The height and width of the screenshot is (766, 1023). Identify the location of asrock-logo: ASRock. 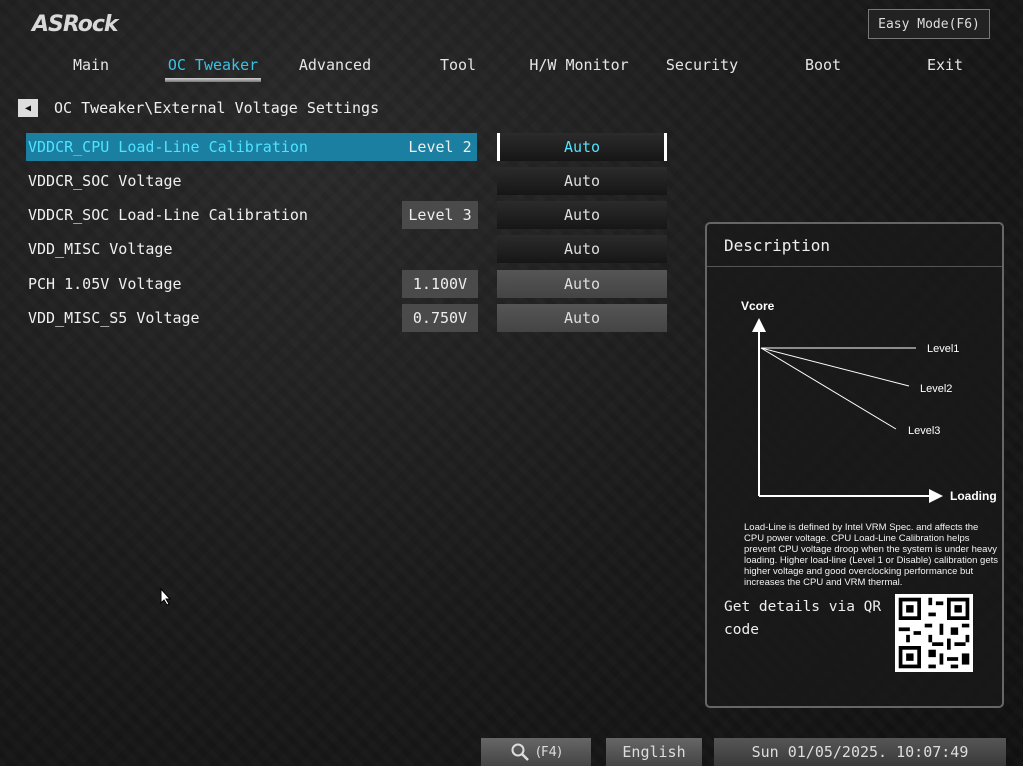
(75, 24).